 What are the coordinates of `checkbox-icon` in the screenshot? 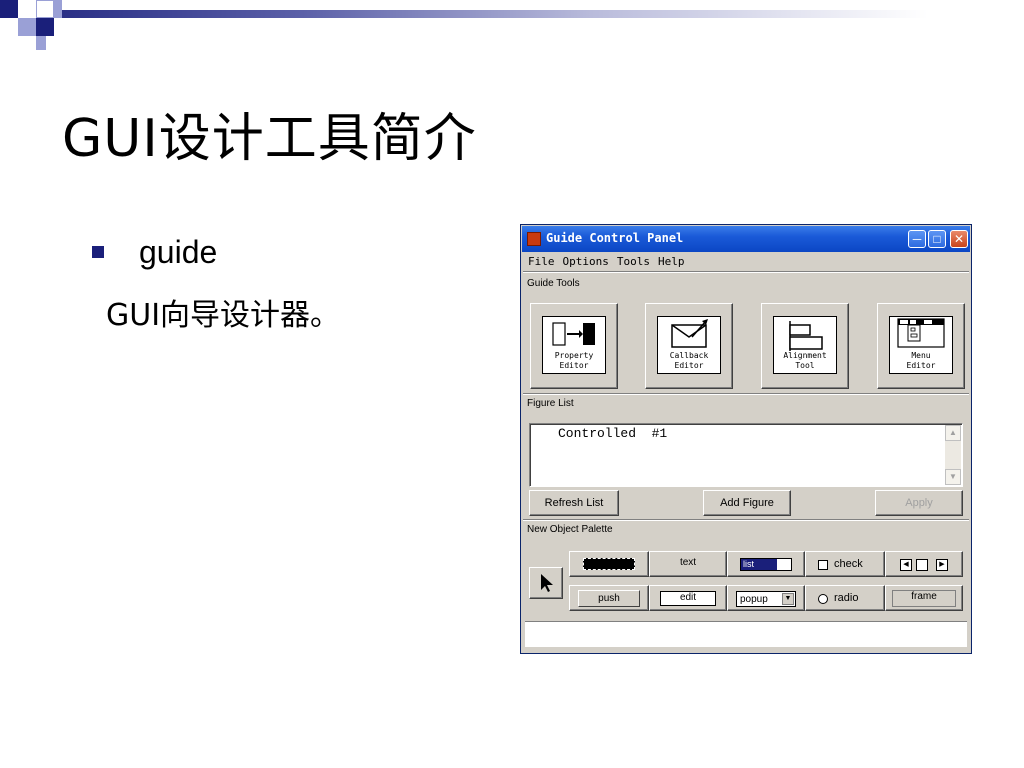 It's located at (823, 565).